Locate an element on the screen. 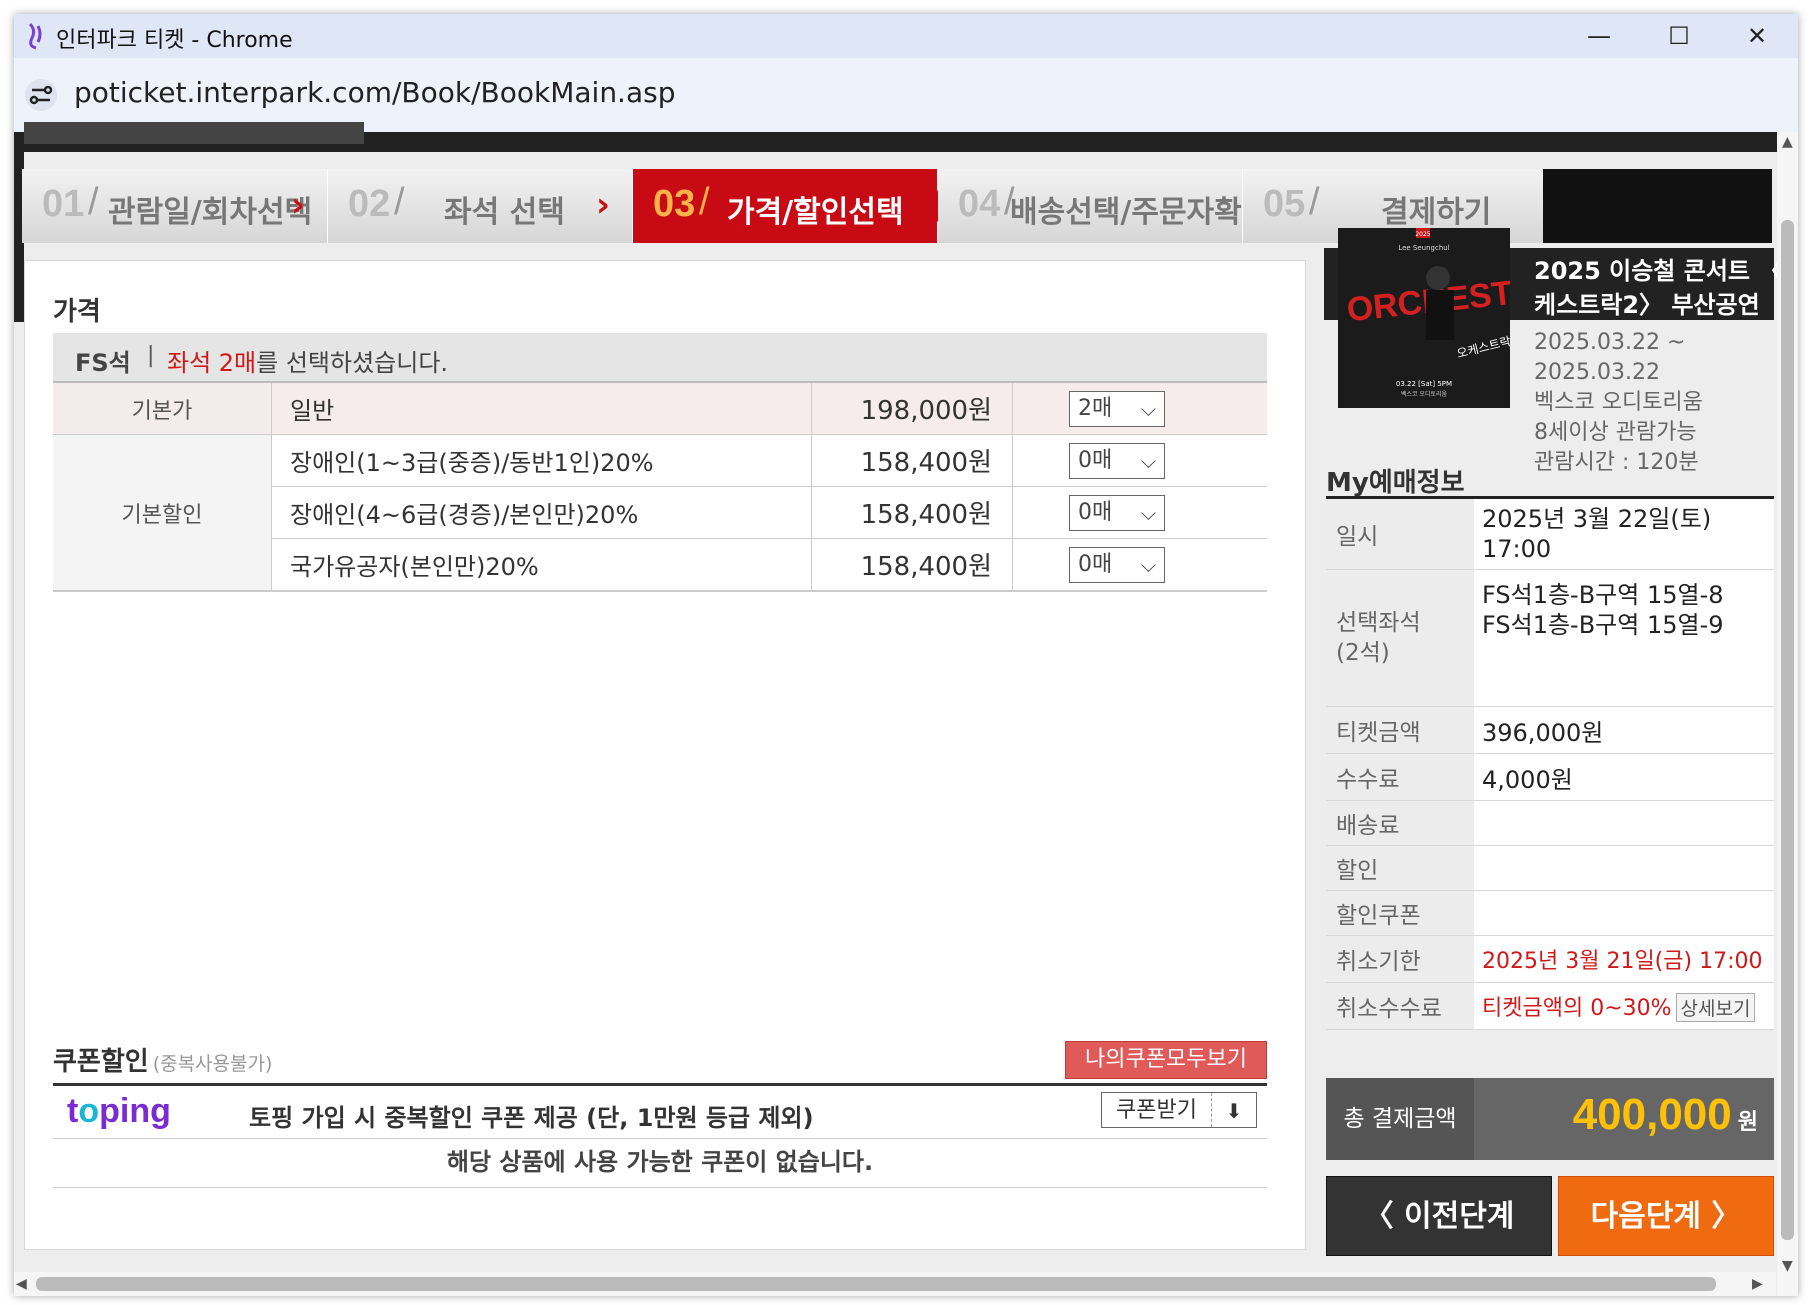 The width and height of the screenshot is (1810, 1305). horizontal-scrollbar: ◀ ▶ is located at coordinates (895, 1284).